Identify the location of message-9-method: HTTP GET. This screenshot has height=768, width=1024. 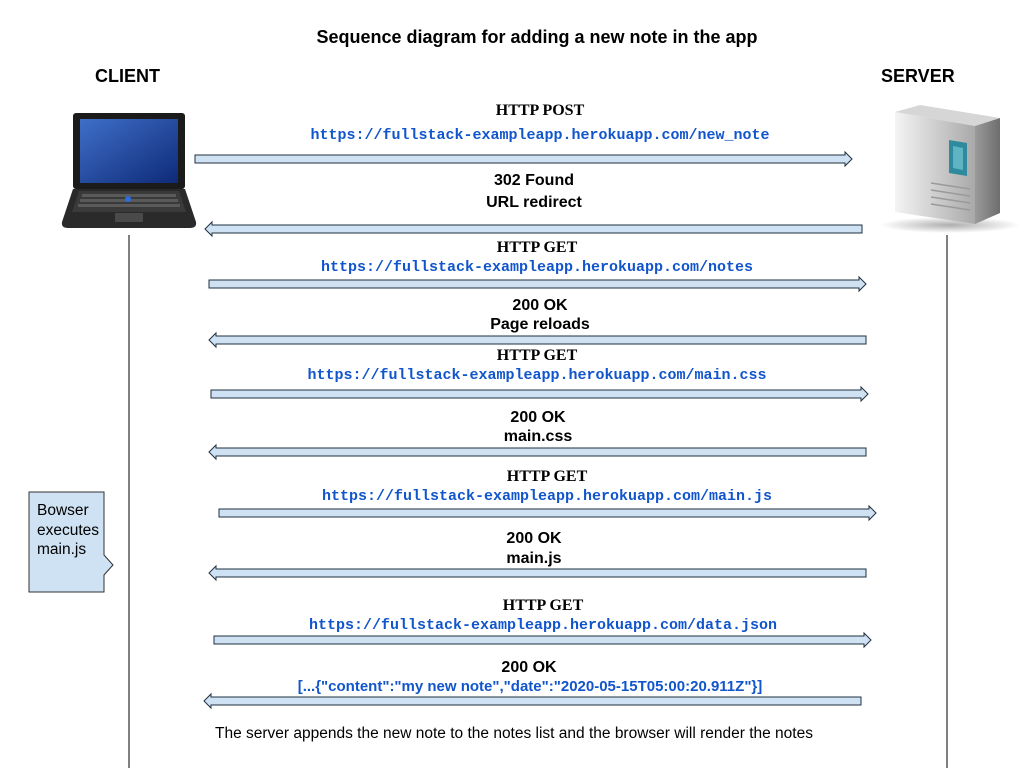
(543, 605).